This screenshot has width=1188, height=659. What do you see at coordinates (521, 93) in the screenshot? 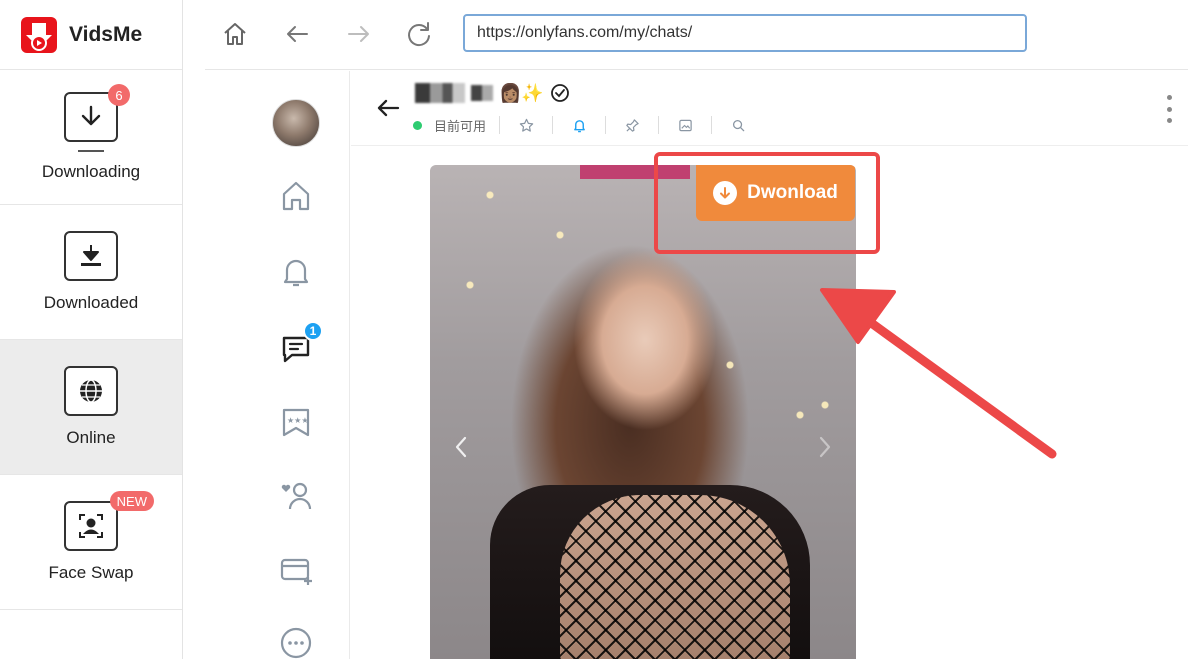
I see `name-emojis: 👩🏽✨` at bounding box center [521, 93].